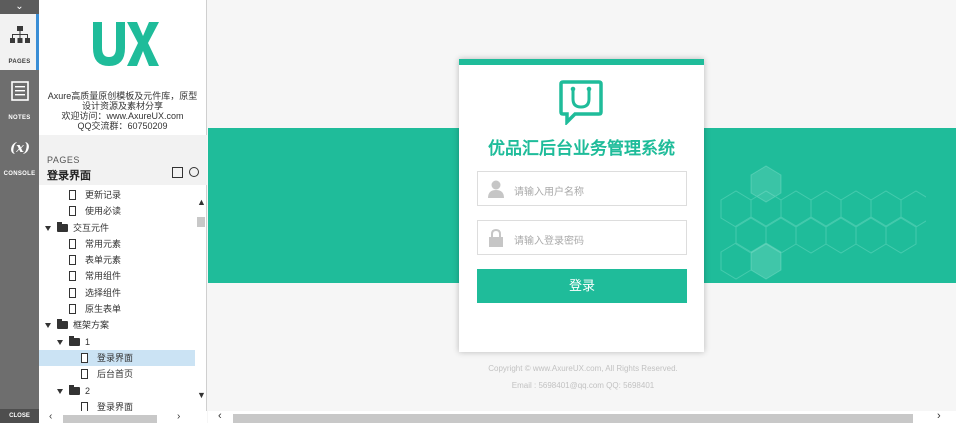 This screenshot has height=423, width=956. Describe the element at coordinates (19, 118) in the screenshot. I see `notes-tab-label: NOTES` at that location.